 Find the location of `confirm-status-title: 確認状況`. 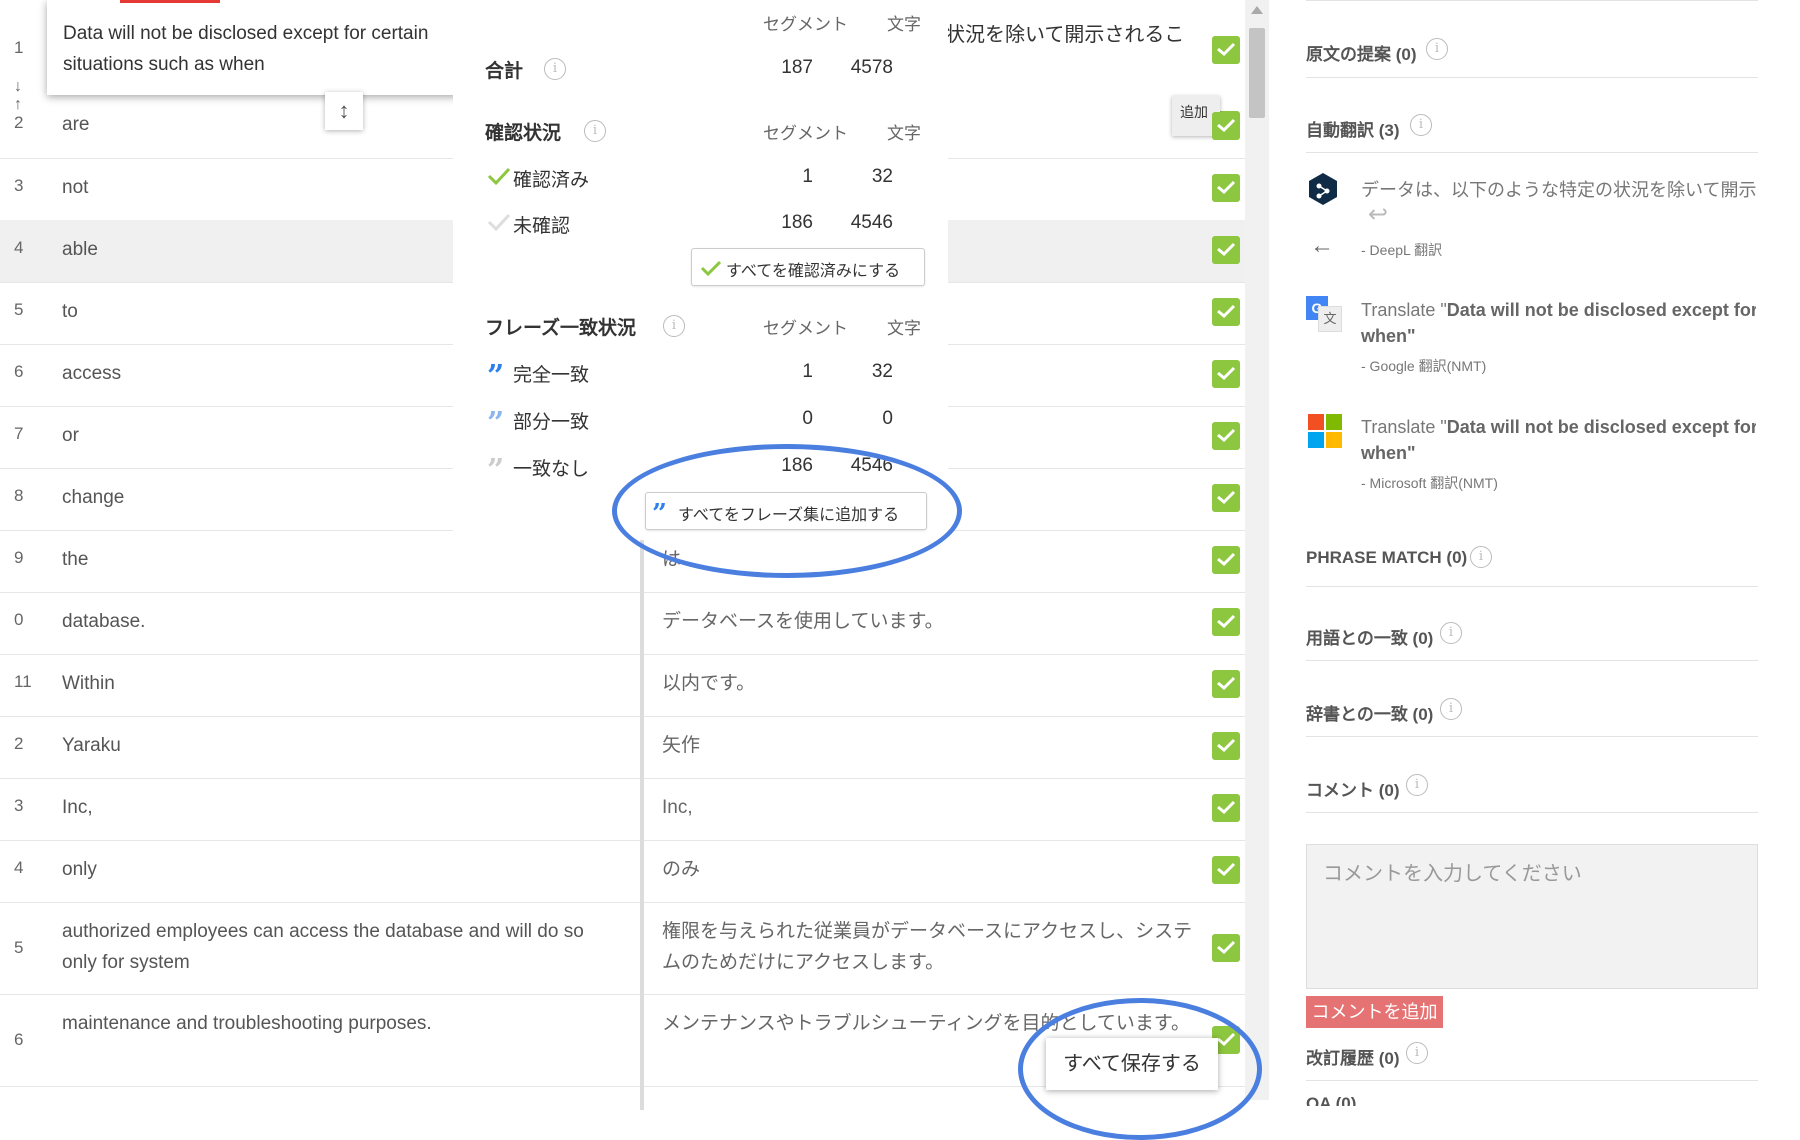

confirm-status-title: 確認状況 is located at coordinates (523, 133).